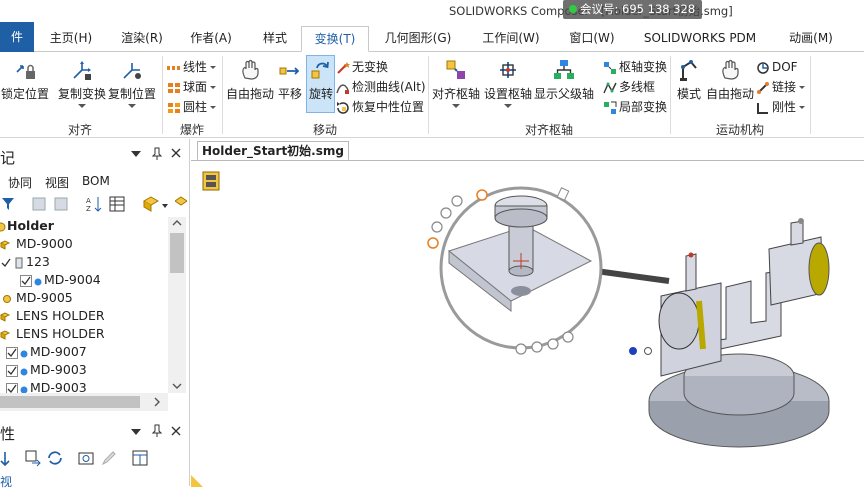 Image resolution: width=864 pixels, height=490 pixels. Describe the element at coordinates (94, 204) in the screenshot. I see `sort-az-icon: AZ` at that location.